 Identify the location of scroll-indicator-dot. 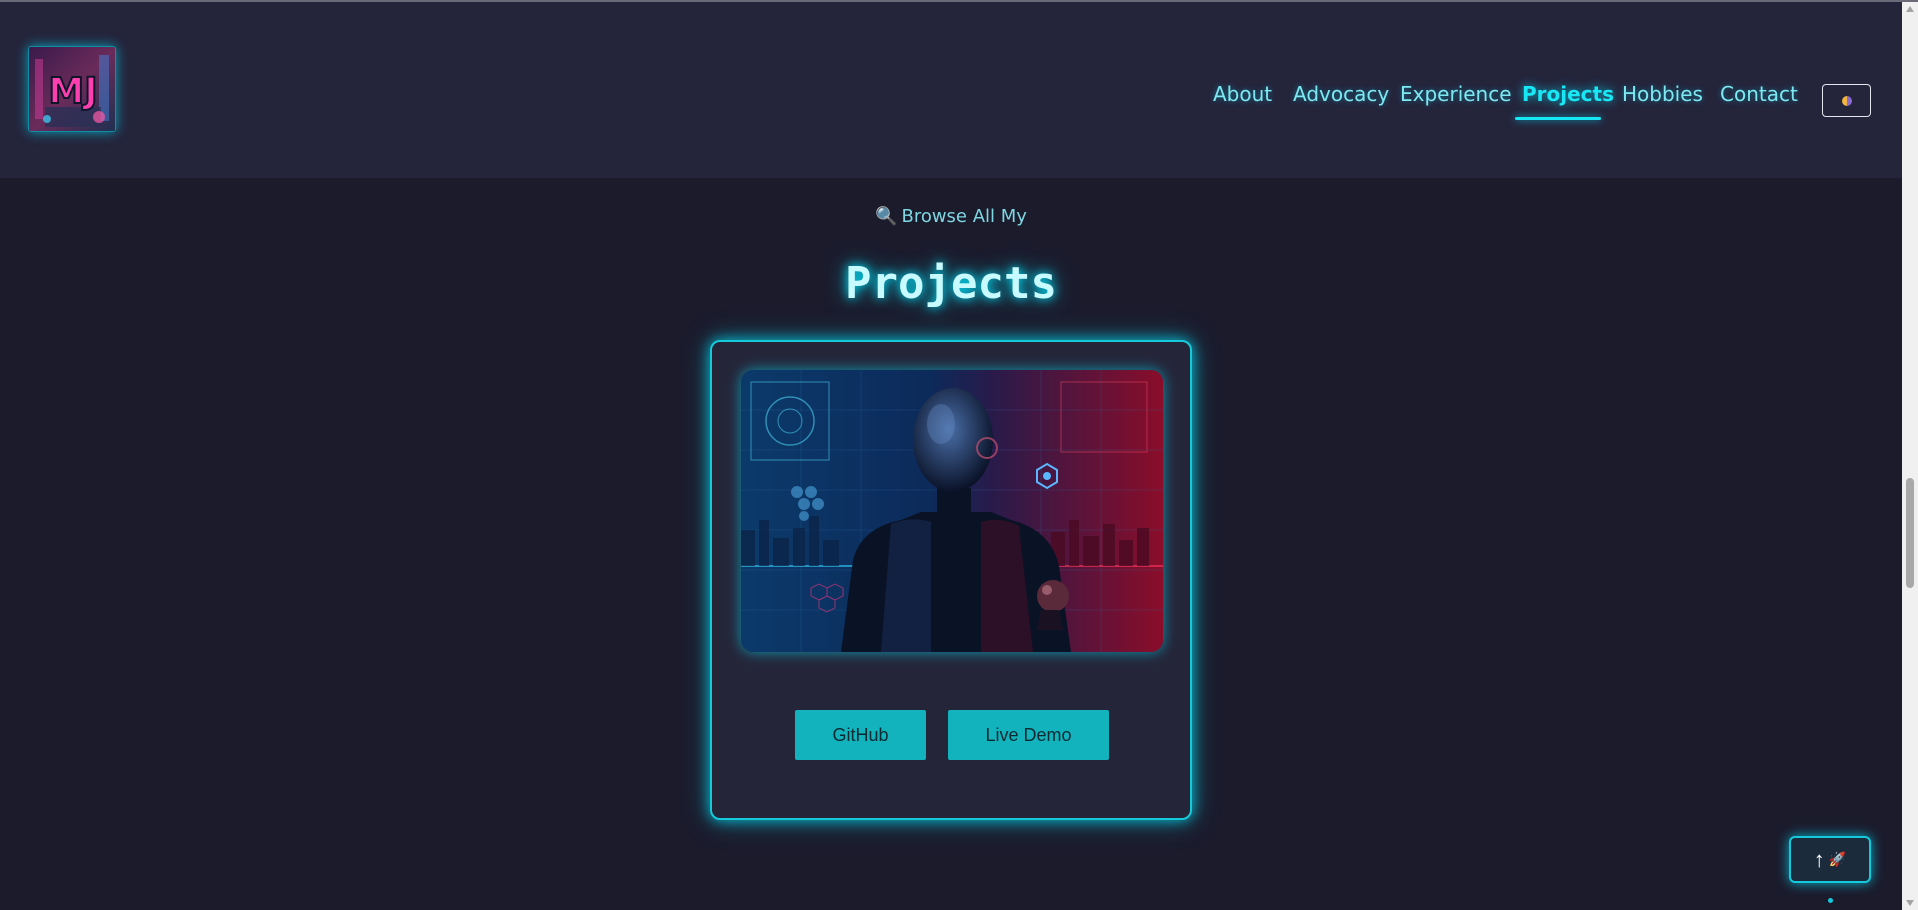
(1830, 900).